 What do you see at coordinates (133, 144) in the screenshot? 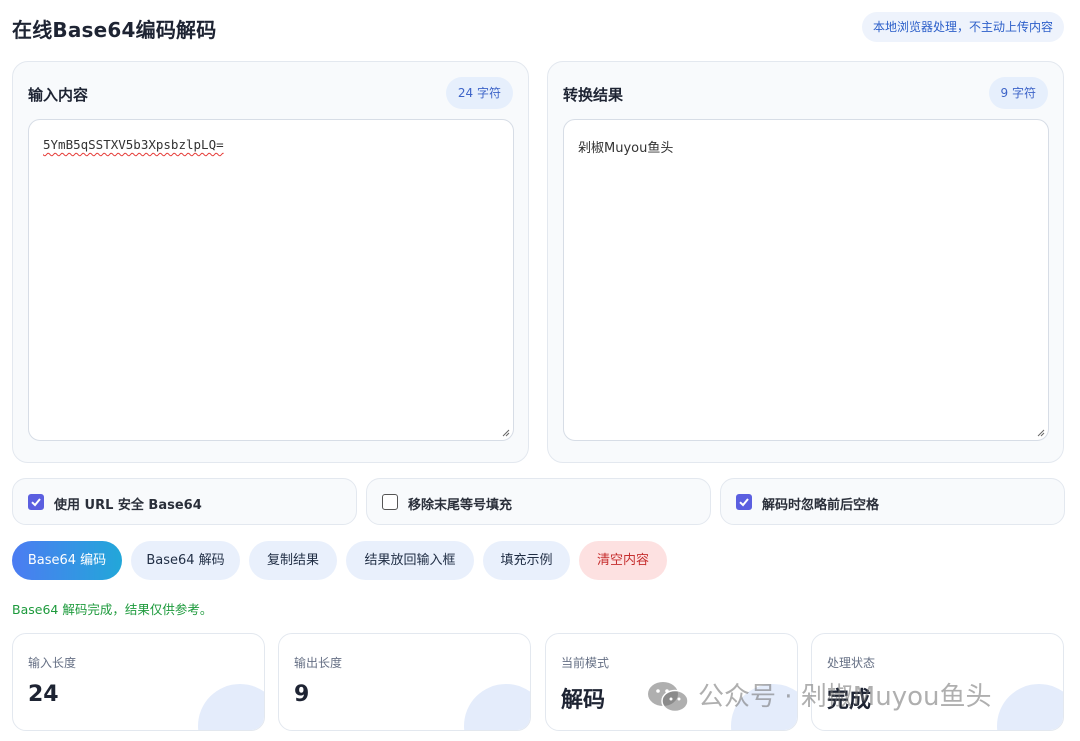
I see `input-text-value: 5YmB5qSSTXV5b3XpsbzlpLQ=` at bounding box center [133, 144].